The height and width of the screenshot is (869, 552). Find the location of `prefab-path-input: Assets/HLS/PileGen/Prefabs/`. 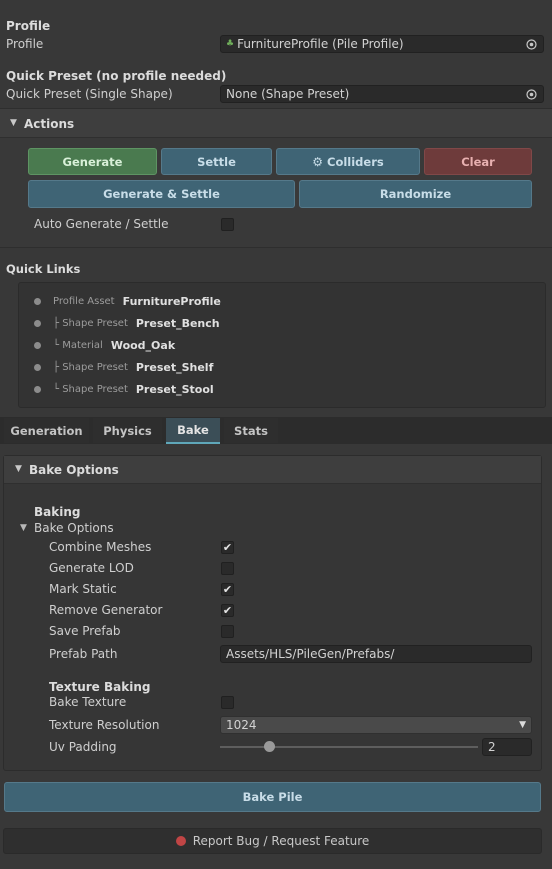

prefab-path-input: Assets/HLS/PileGen/Prefabs/ is located at coordinates (376, 654).